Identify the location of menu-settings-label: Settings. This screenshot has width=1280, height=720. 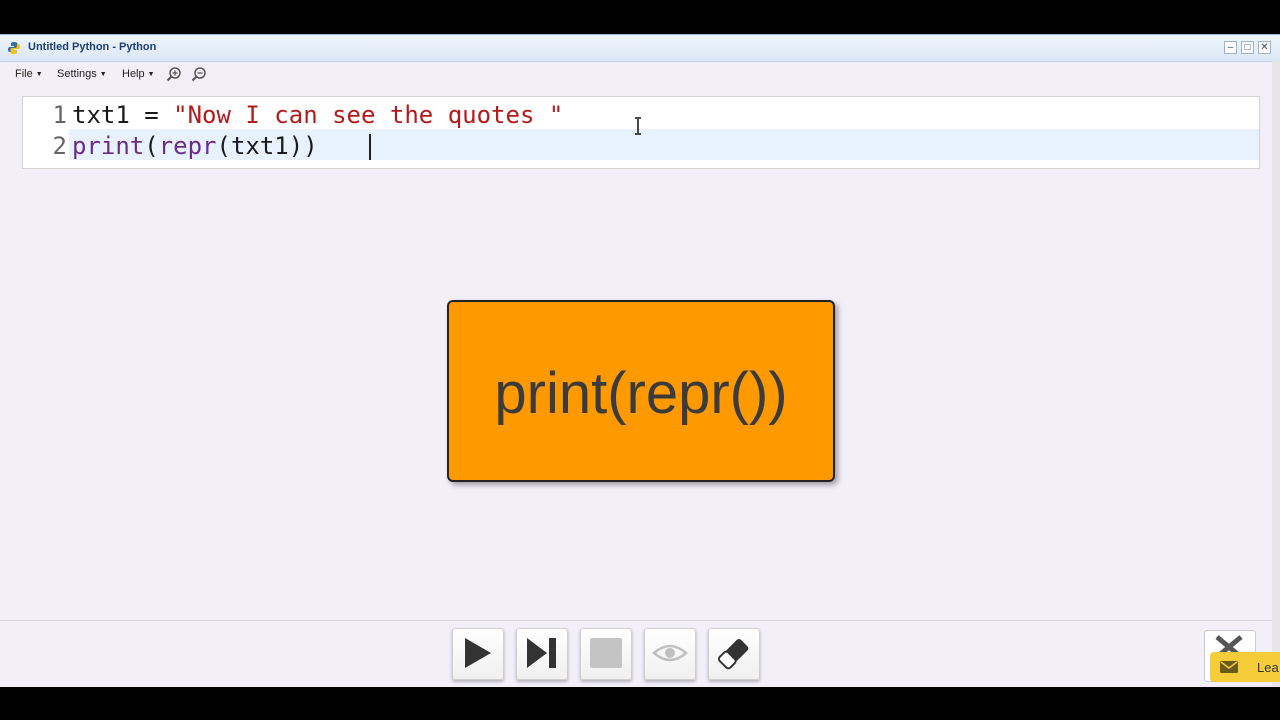
(77, 74).